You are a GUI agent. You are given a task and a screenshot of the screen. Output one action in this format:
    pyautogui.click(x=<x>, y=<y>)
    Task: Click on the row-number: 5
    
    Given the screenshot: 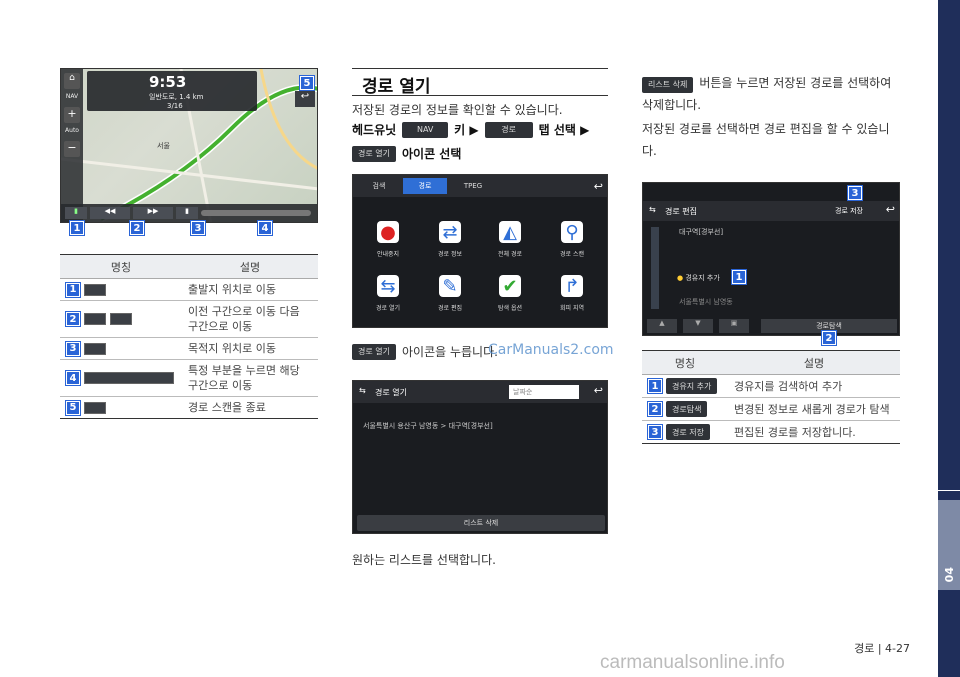 What is the action you would take?
    pyautogui.click(x=73, y=407)
    